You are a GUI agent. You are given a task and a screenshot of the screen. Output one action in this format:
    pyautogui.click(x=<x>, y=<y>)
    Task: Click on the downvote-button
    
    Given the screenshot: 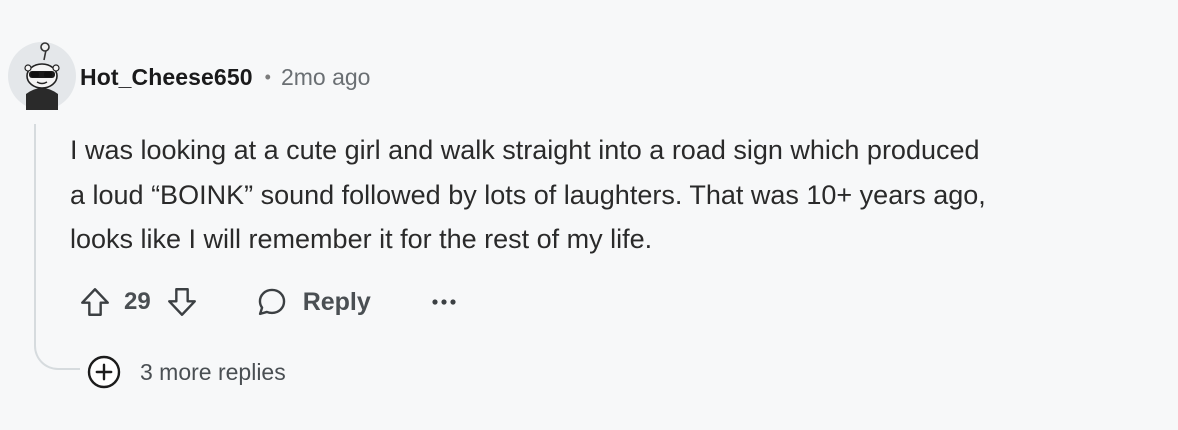 What is the action you would take?
    pyautogui.click(x=182, y=302)
    